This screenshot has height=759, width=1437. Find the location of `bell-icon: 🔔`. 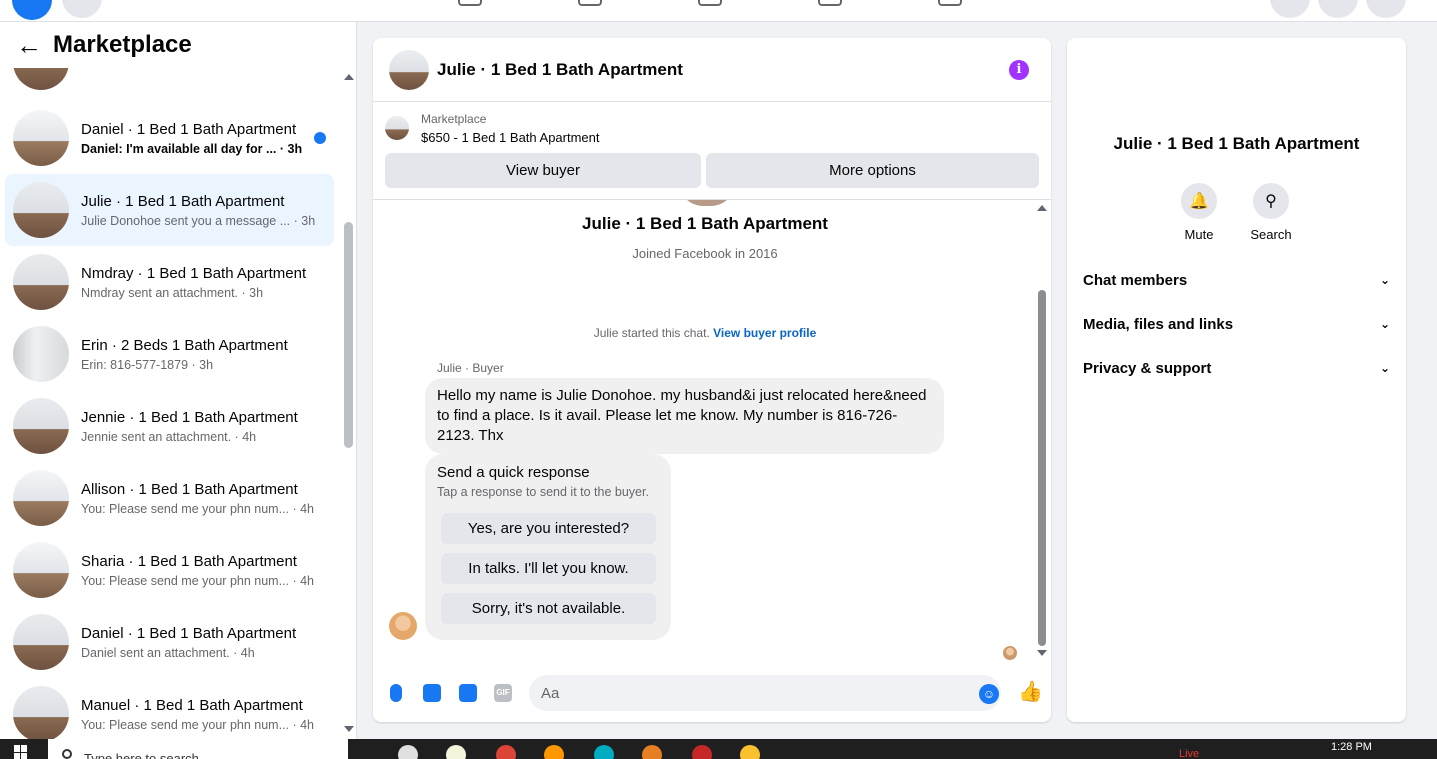

bell-icon: 🔔 is located at coordinates (1199, 201).